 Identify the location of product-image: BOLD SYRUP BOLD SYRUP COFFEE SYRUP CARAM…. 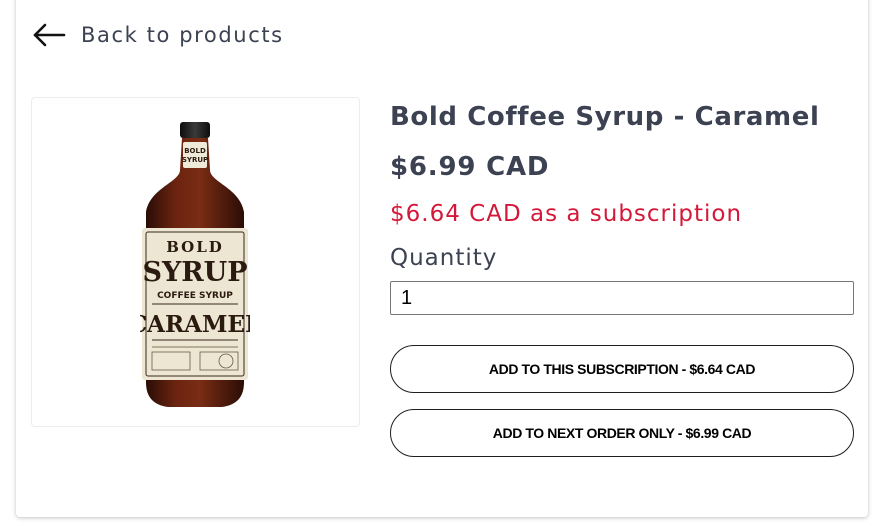
(195, 264).